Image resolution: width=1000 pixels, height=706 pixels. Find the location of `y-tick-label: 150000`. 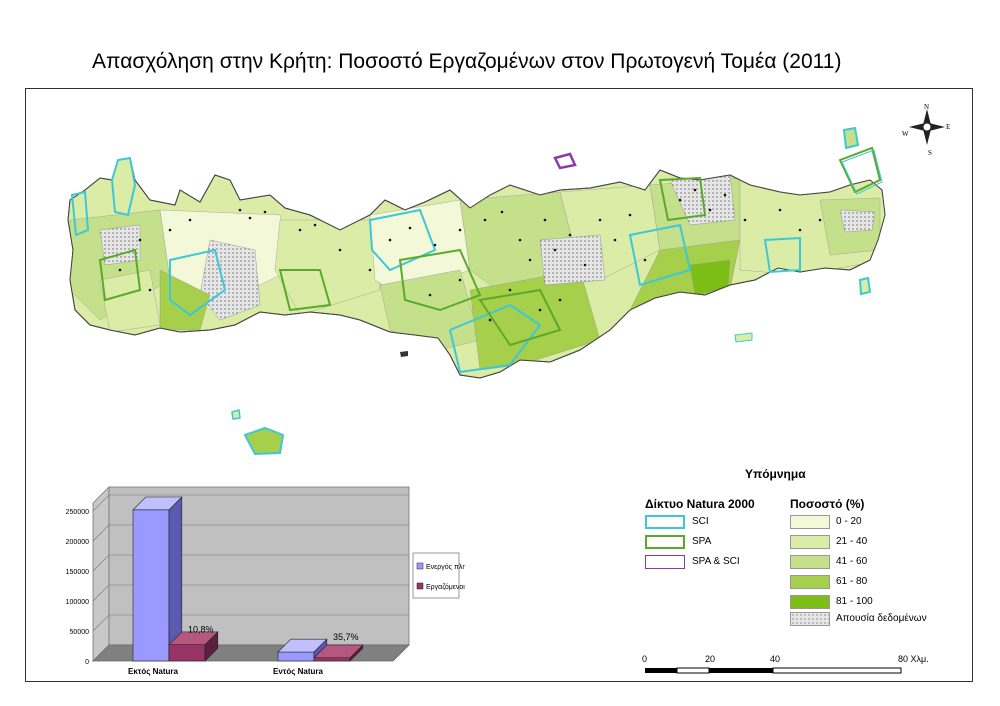

y-tick-label: 150000 is located at coordinates (77, 572).